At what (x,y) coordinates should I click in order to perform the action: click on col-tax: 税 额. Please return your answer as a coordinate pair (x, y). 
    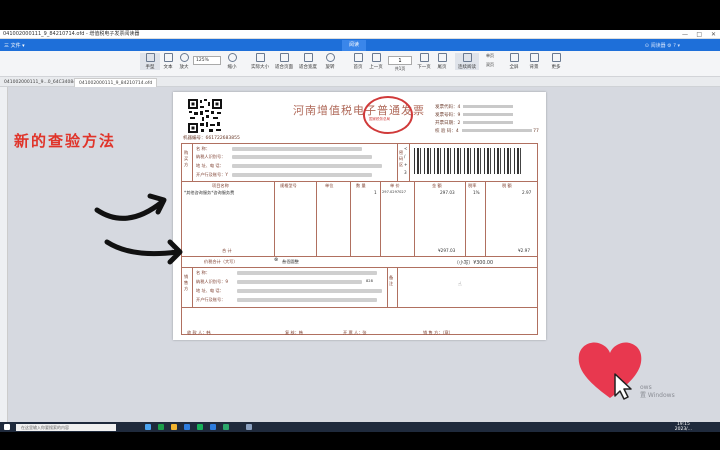
    Looking at the image, I should click on (507, 185).